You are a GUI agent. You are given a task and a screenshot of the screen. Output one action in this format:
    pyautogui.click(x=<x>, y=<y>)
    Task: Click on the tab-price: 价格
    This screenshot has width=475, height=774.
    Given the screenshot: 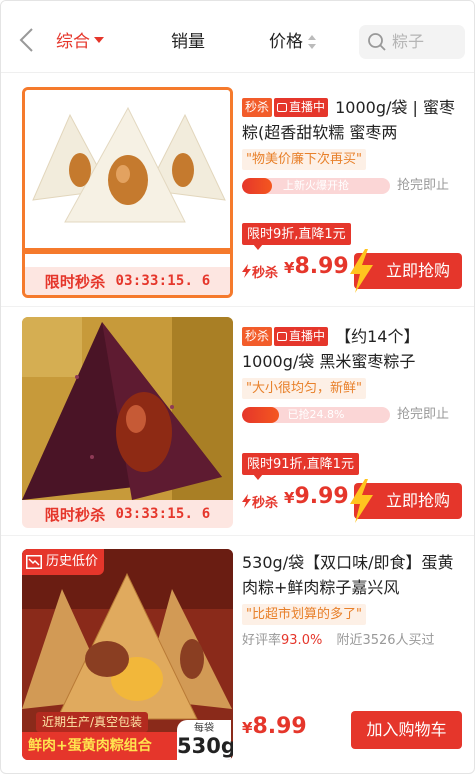 What is the action you would take?
    pyautogui.click(x=286, y=42)
    